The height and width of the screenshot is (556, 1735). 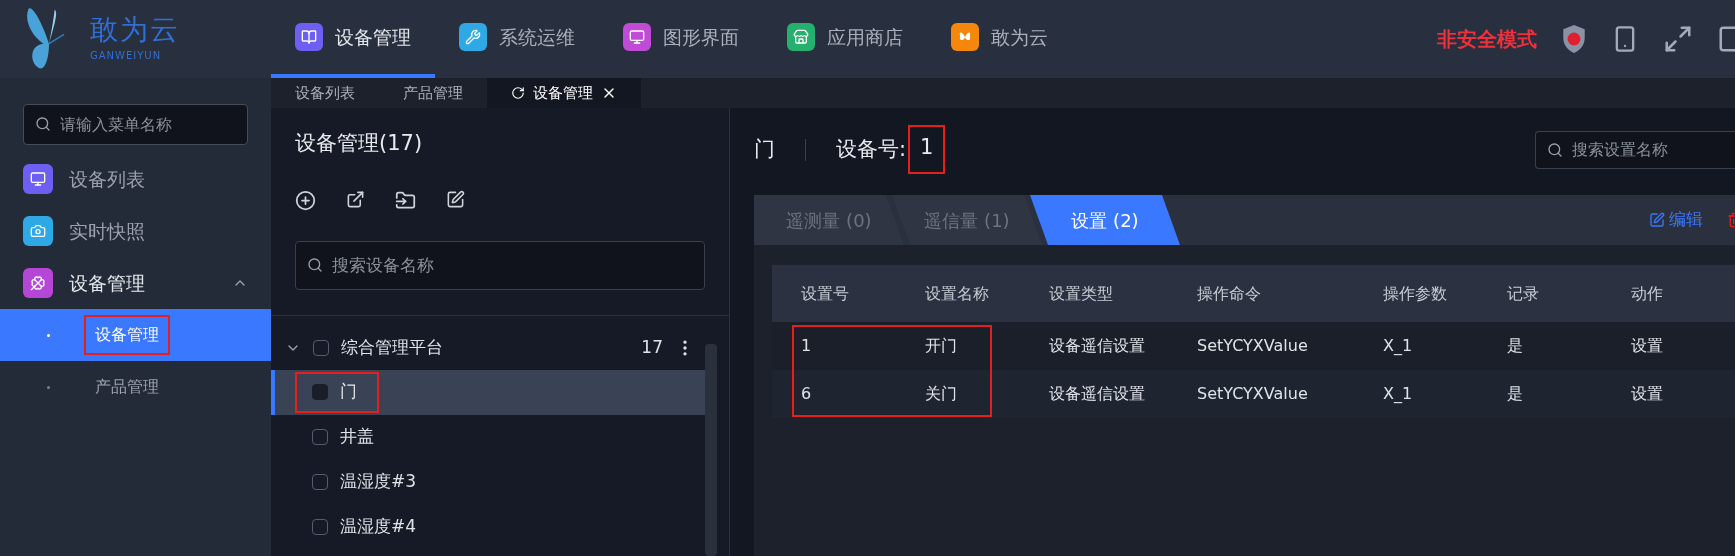 I want to click on table-cell-text: 1, so click(x=806, y=346).